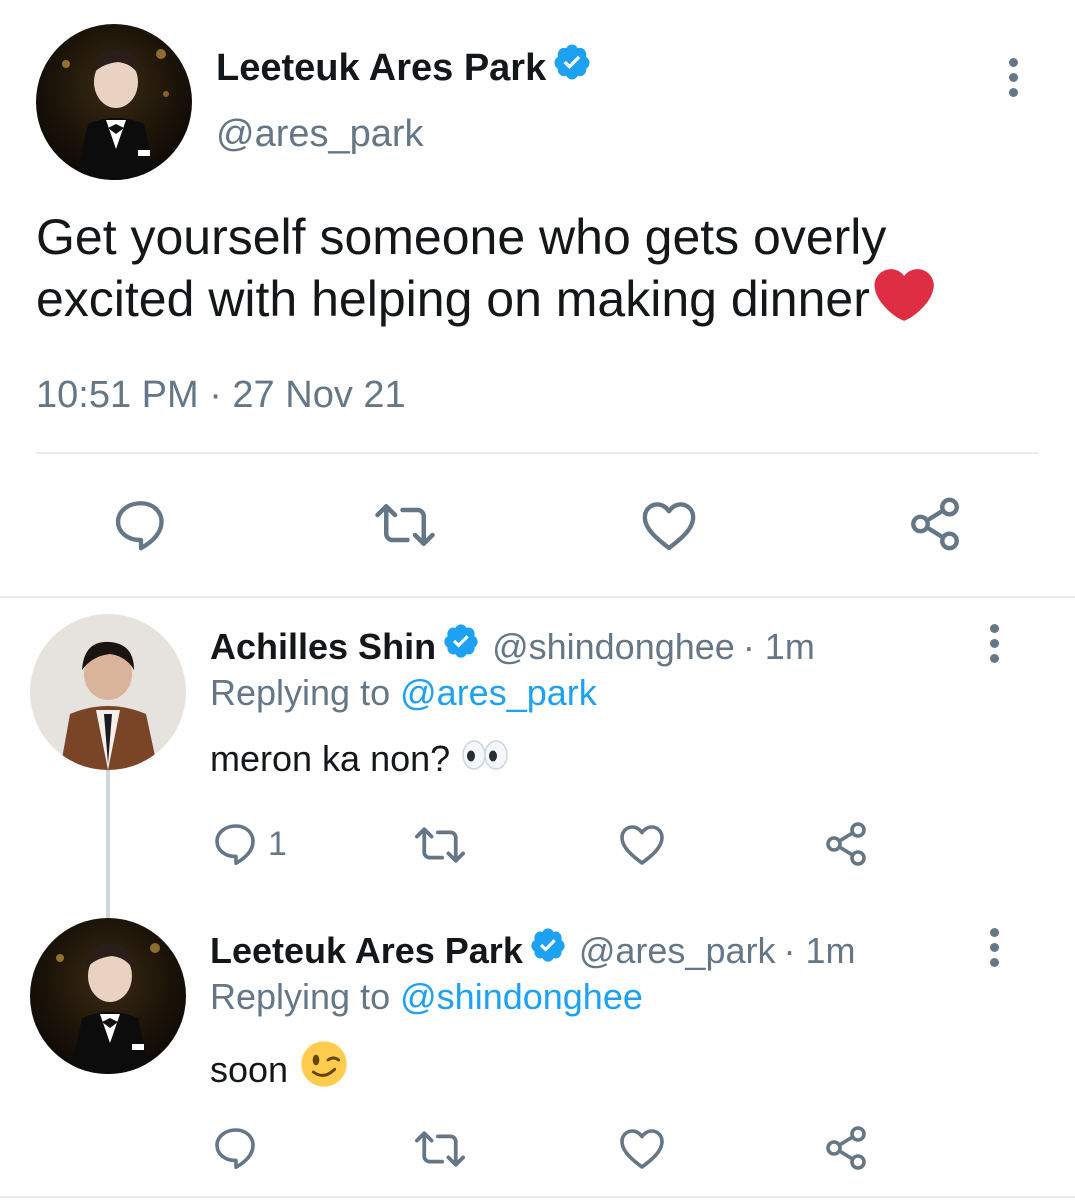 This screenshot has width=1075, height=1200. I want to click on main-retweet-button, so click(405, 525).